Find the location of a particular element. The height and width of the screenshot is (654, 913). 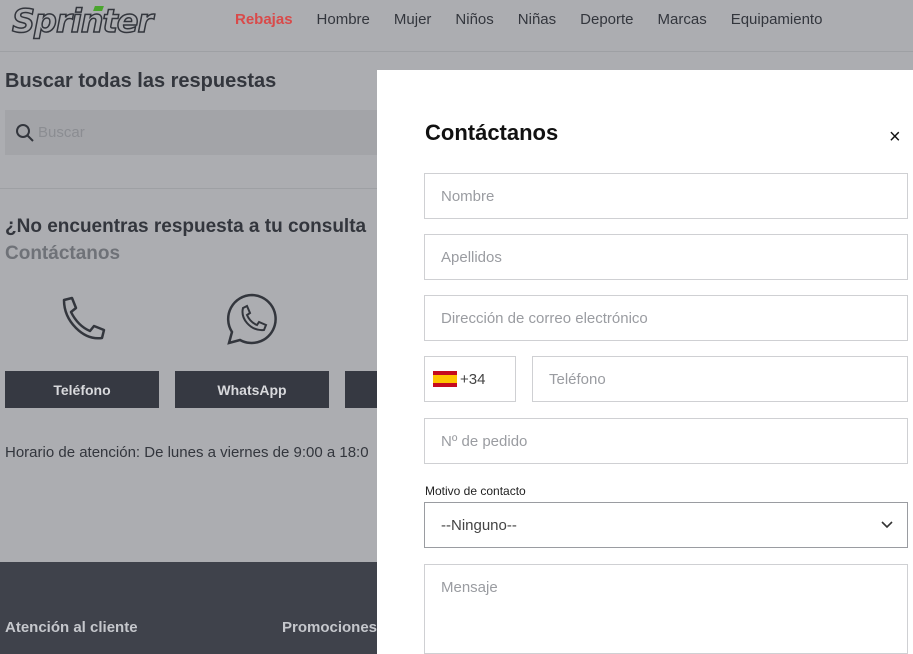

pedido-field: Nº de pedido is located at coordinates (666, 441).